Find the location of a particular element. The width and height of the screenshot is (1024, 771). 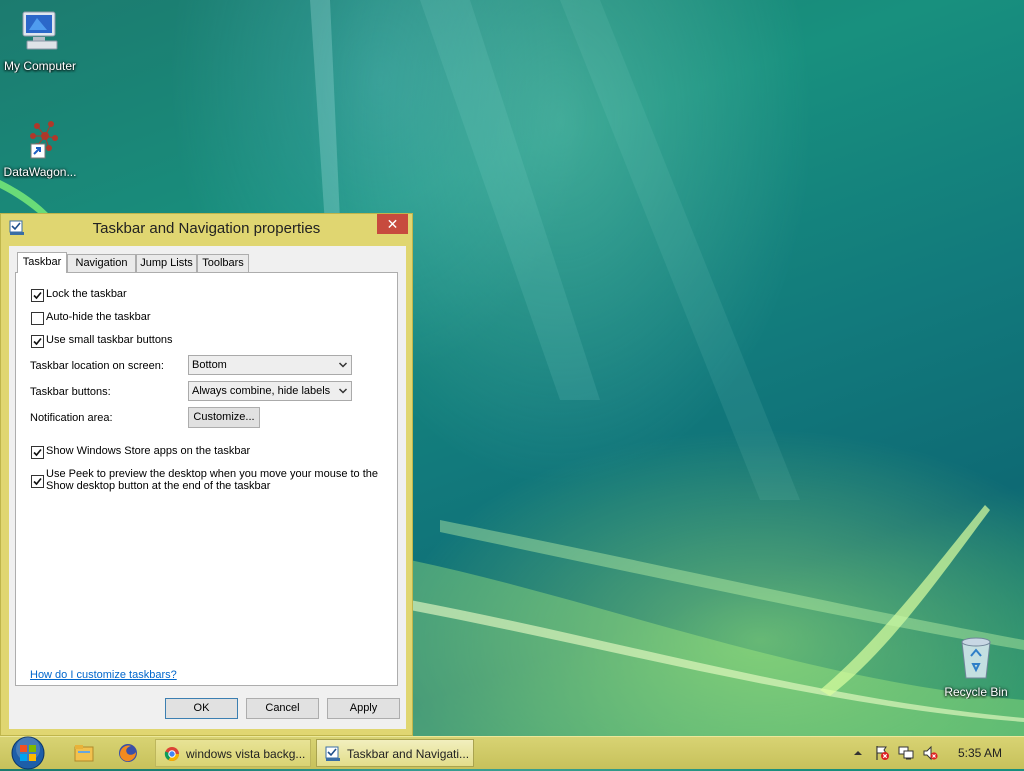

store-apps-checkbox is located at coordinates (37, 452).